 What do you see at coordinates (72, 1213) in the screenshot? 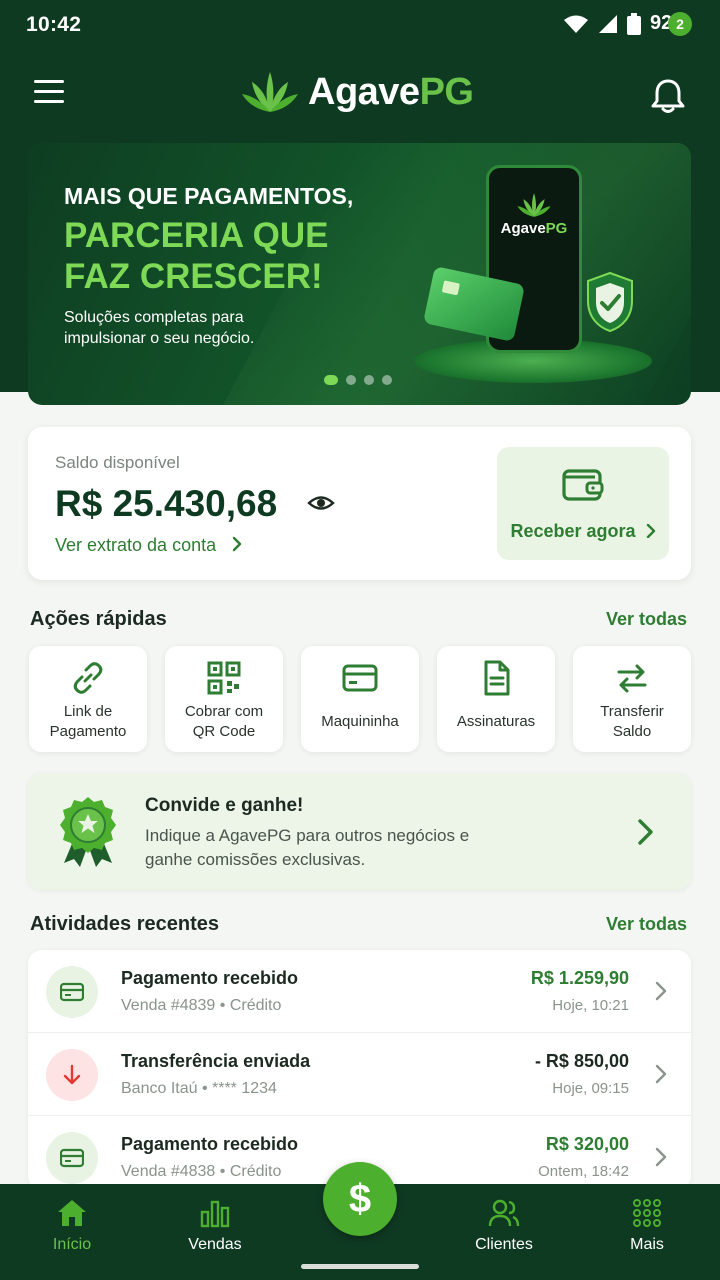
I see `home-icon` at bounding box center [72, 1213].